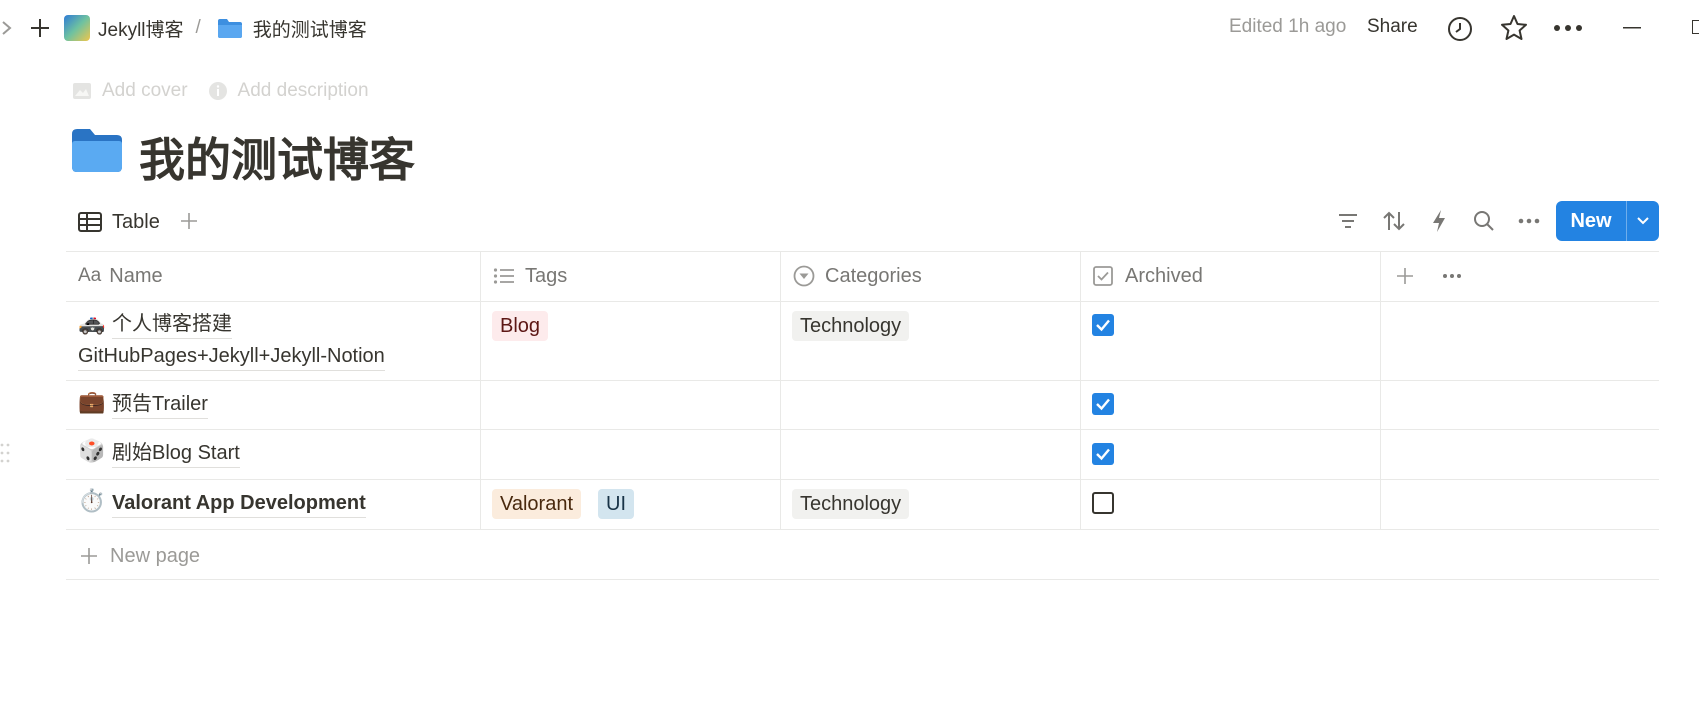  What do you see at coordinates (90, 275) in the screenshot?
I see `text-property-icon: Aa` at bounding box center [90, 275].